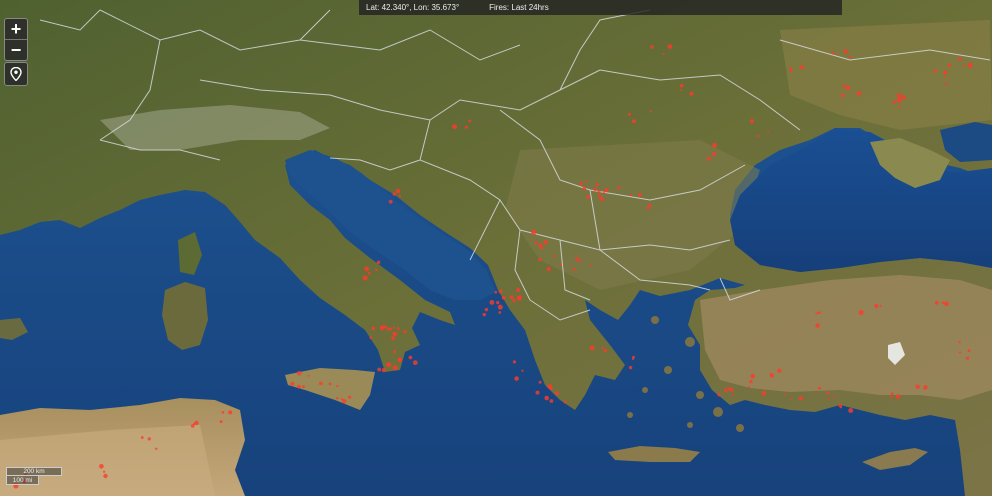  What do you see at coordinates (16, 29) in the screenshot?
I see `zoom-in-button: +` at bounding box center [16, 29].